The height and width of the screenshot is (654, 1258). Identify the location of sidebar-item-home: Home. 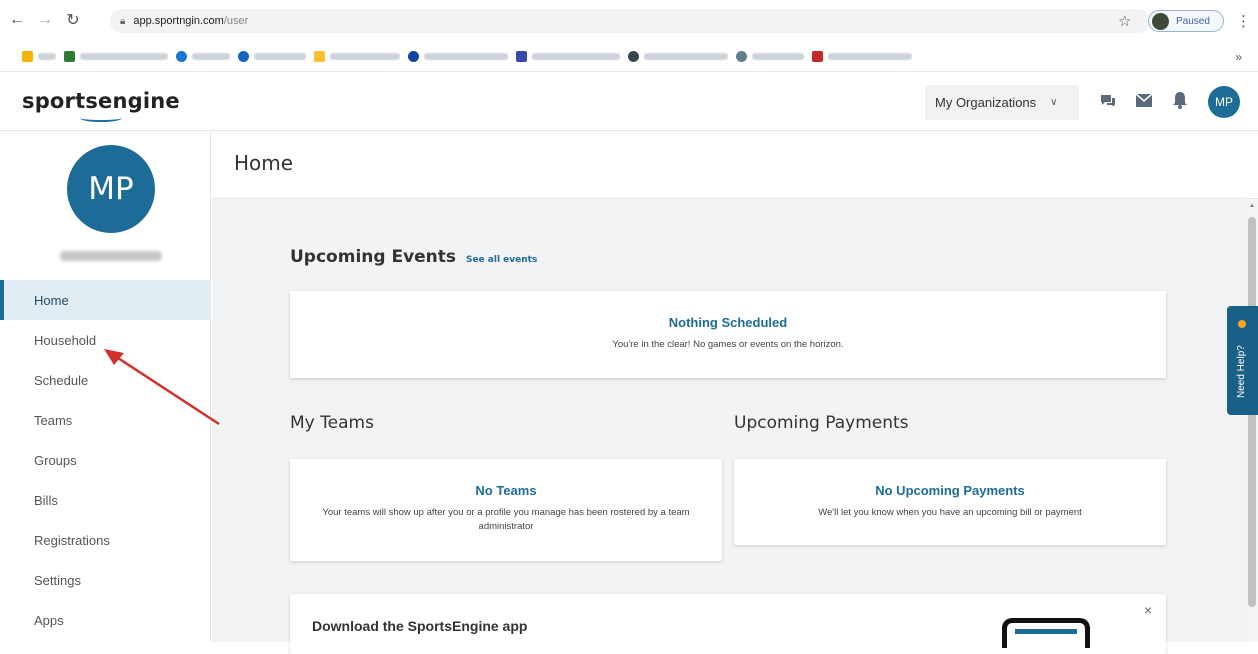
(105, 300).